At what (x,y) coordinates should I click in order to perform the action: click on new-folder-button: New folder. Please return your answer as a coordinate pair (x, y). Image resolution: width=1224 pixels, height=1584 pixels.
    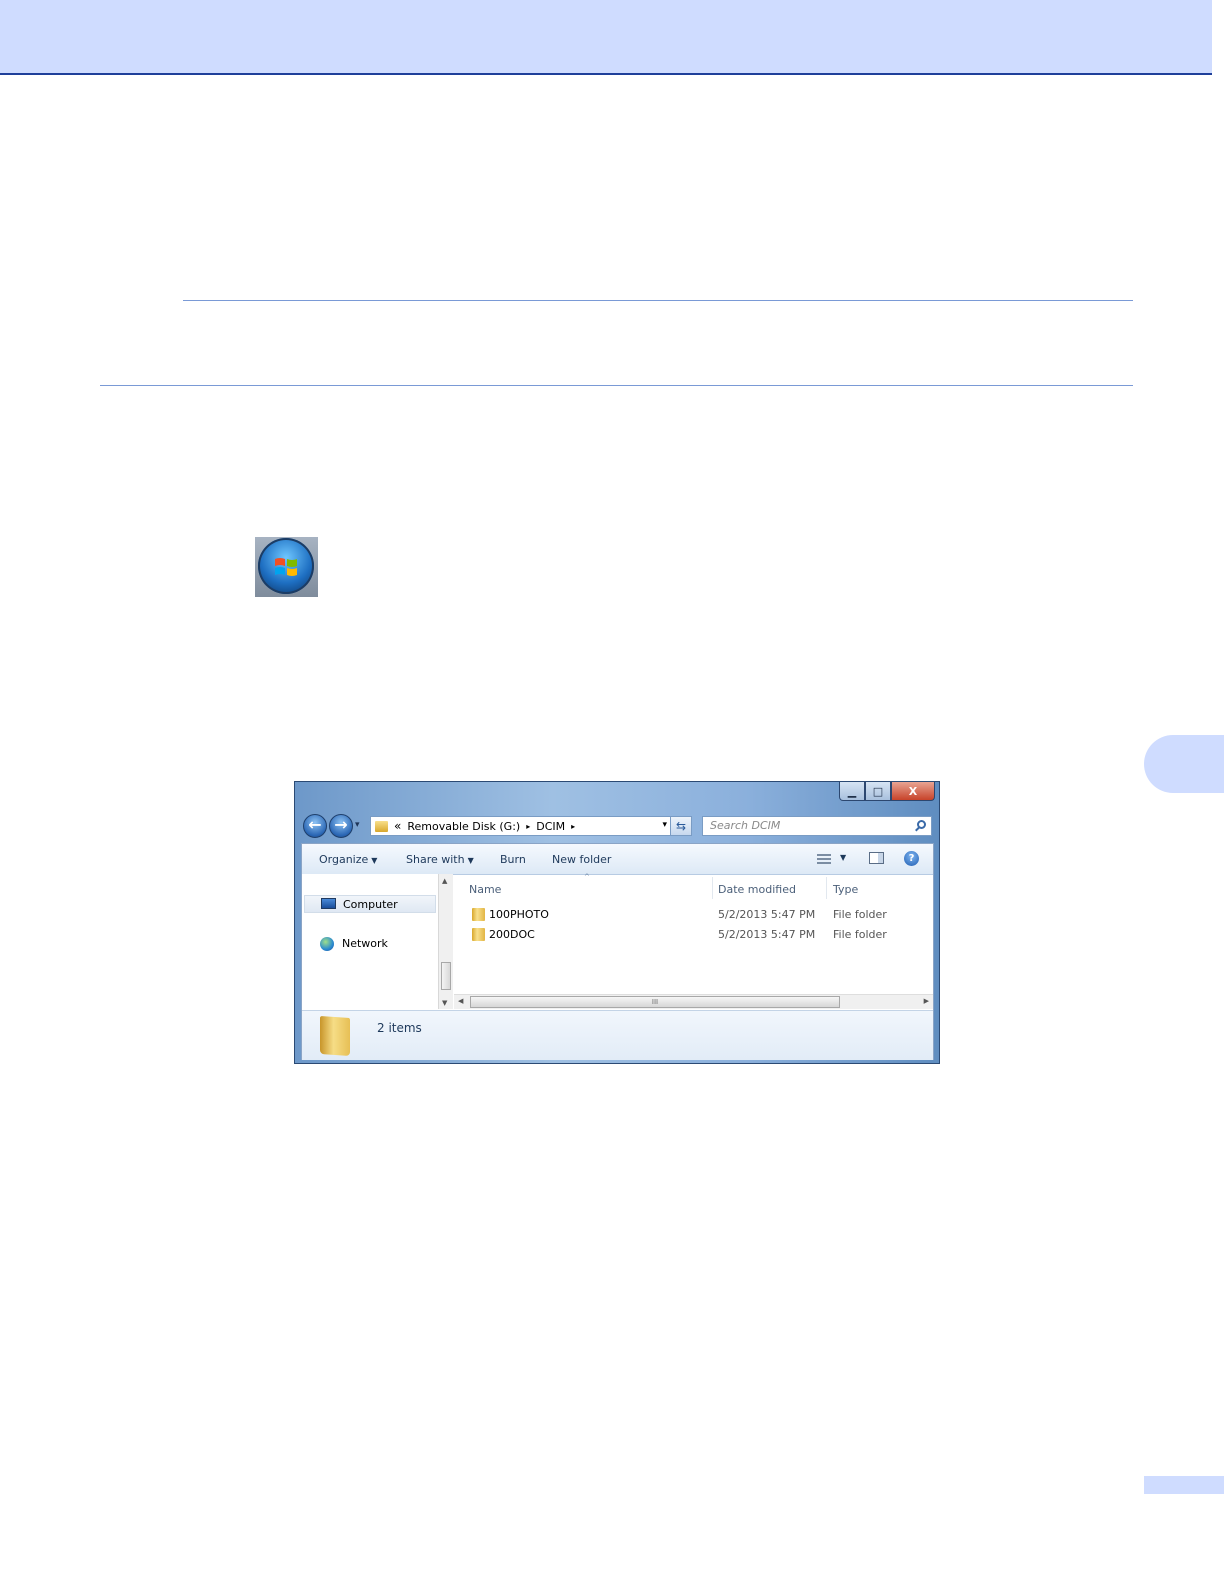
    Looking at the image, I should click on (581, 859).